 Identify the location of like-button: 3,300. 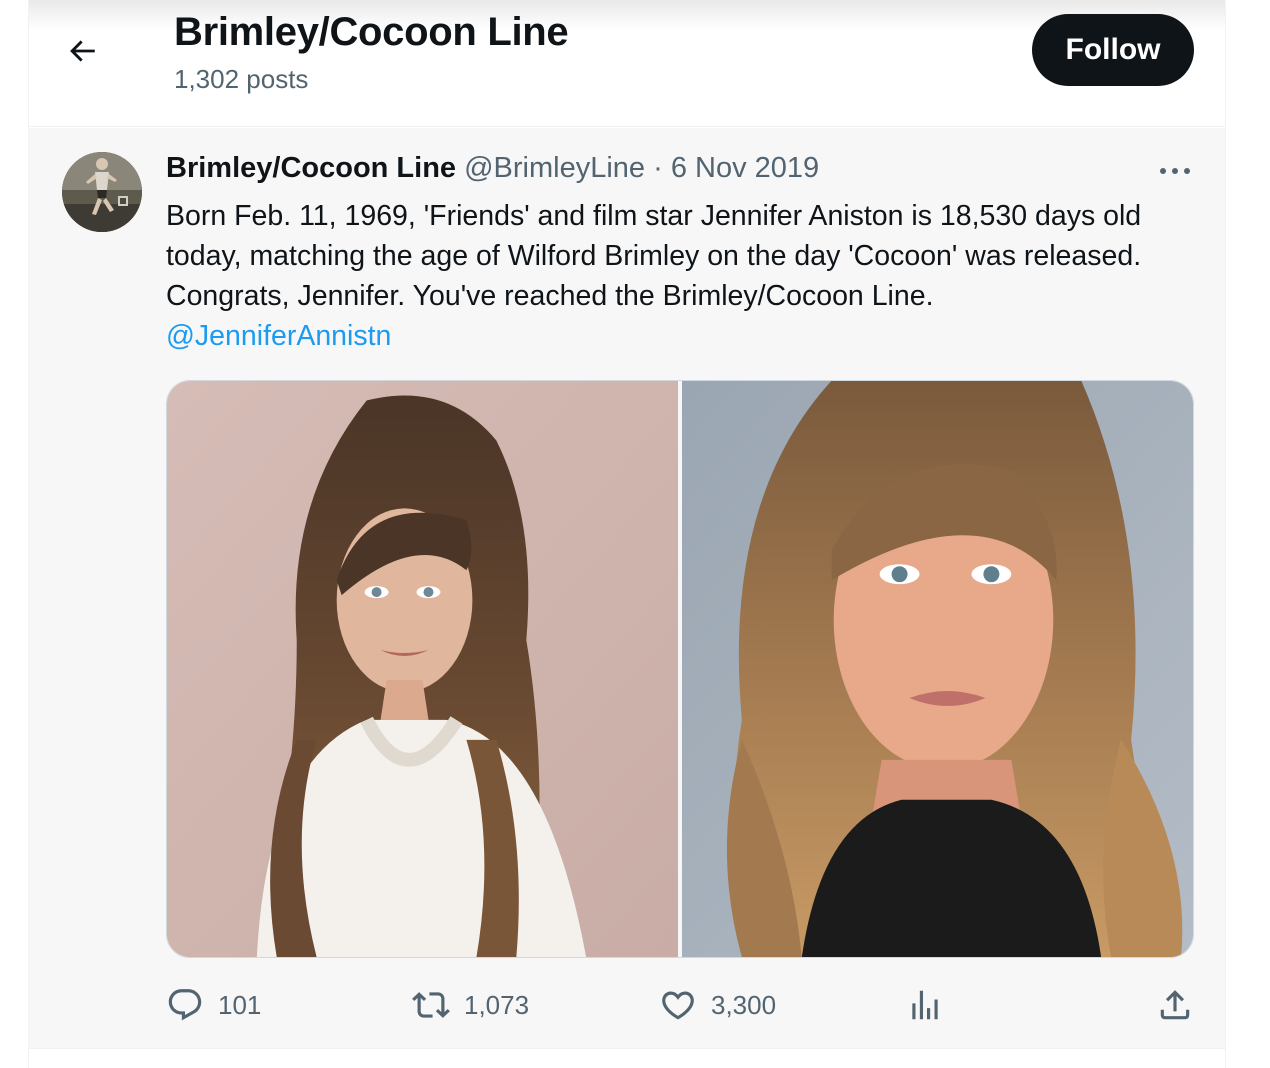
(717, 1005).